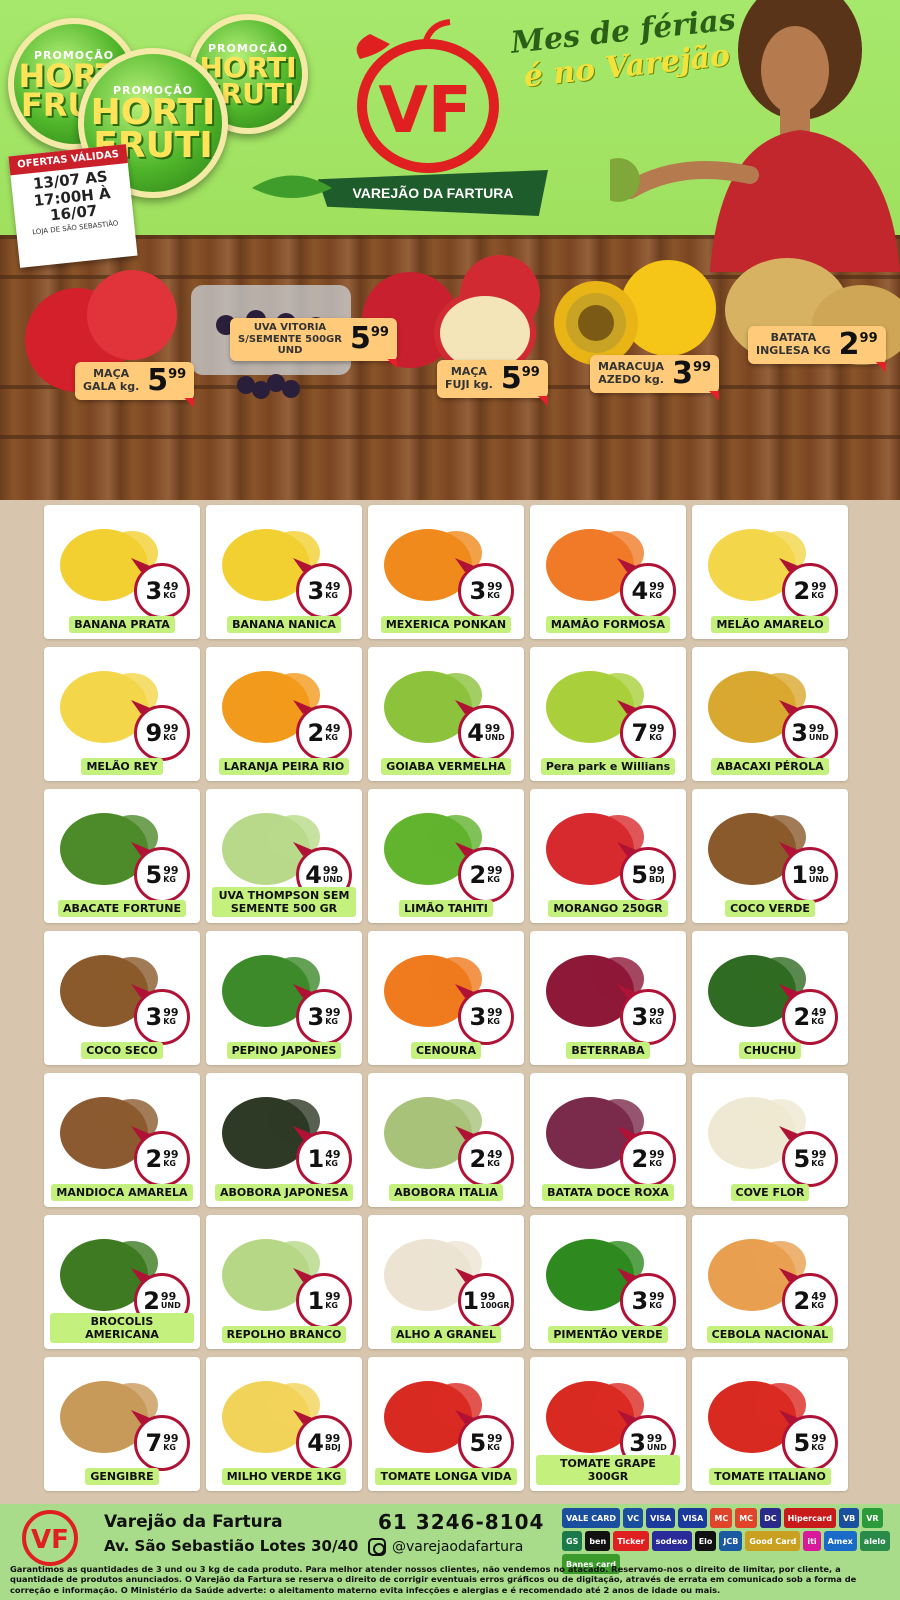 The height and width of the screenshot is (1600, 900). I want to click on product-name: ABACAXI PÉROLA, so click(770, 766).